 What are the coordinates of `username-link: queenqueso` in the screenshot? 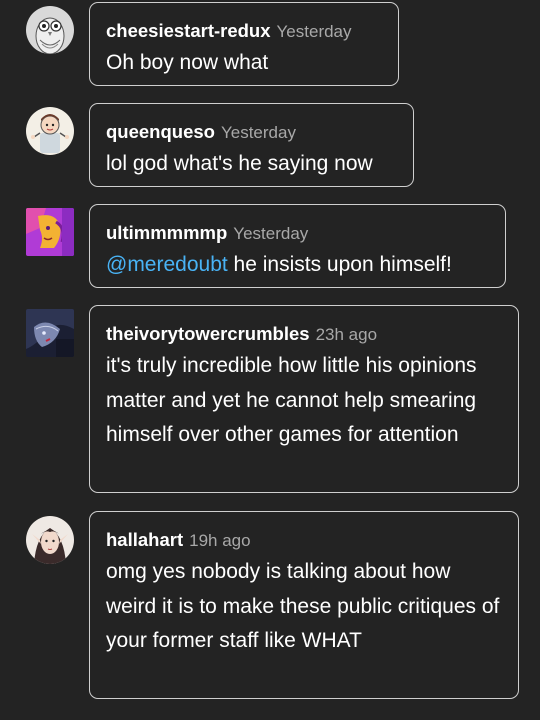 It's located at (160, 131).